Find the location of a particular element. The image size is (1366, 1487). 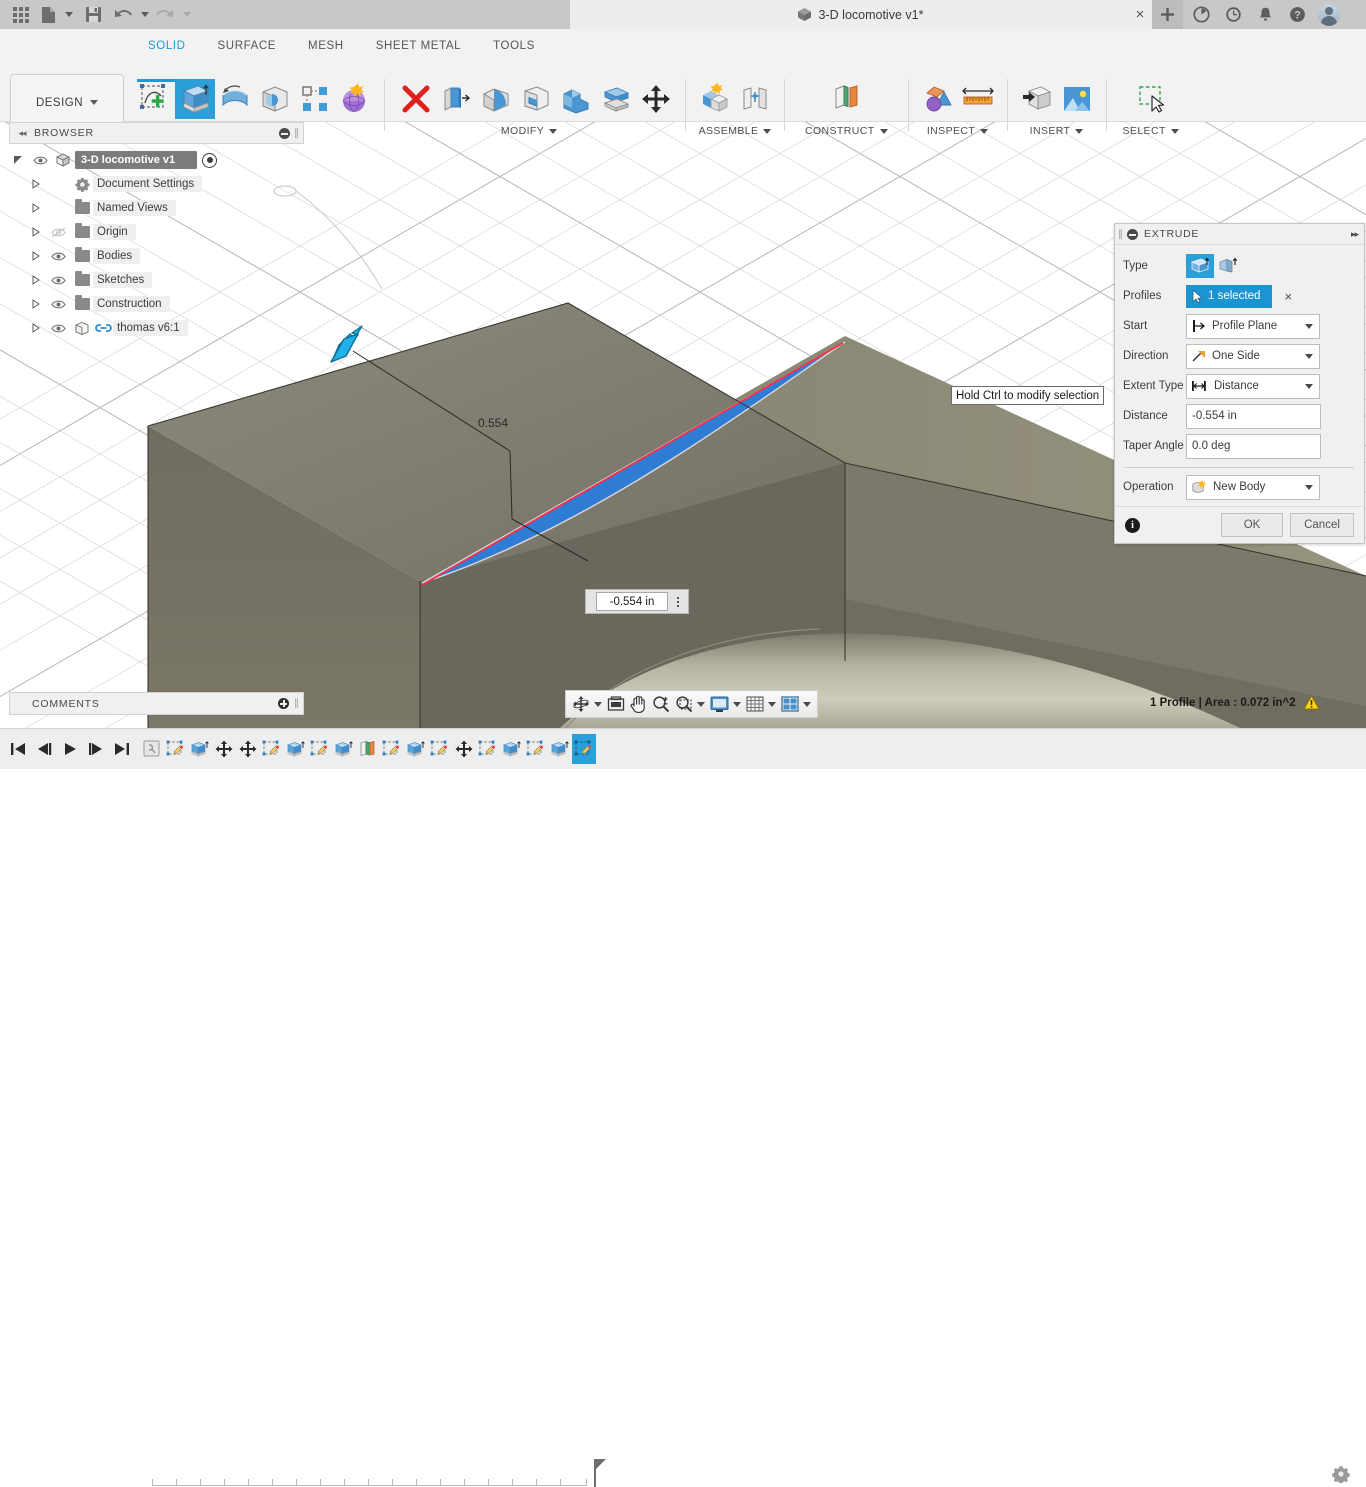

press-pull-delete-icon is located at coordinates (416, 99).